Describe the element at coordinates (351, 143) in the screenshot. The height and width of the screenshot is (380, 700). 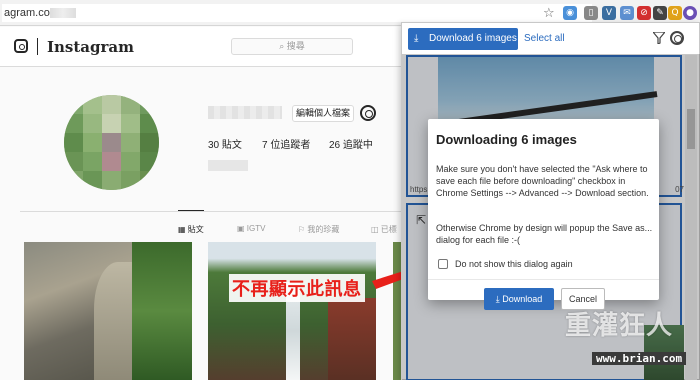
I see `following-count: 26 追蹤中` at that location.